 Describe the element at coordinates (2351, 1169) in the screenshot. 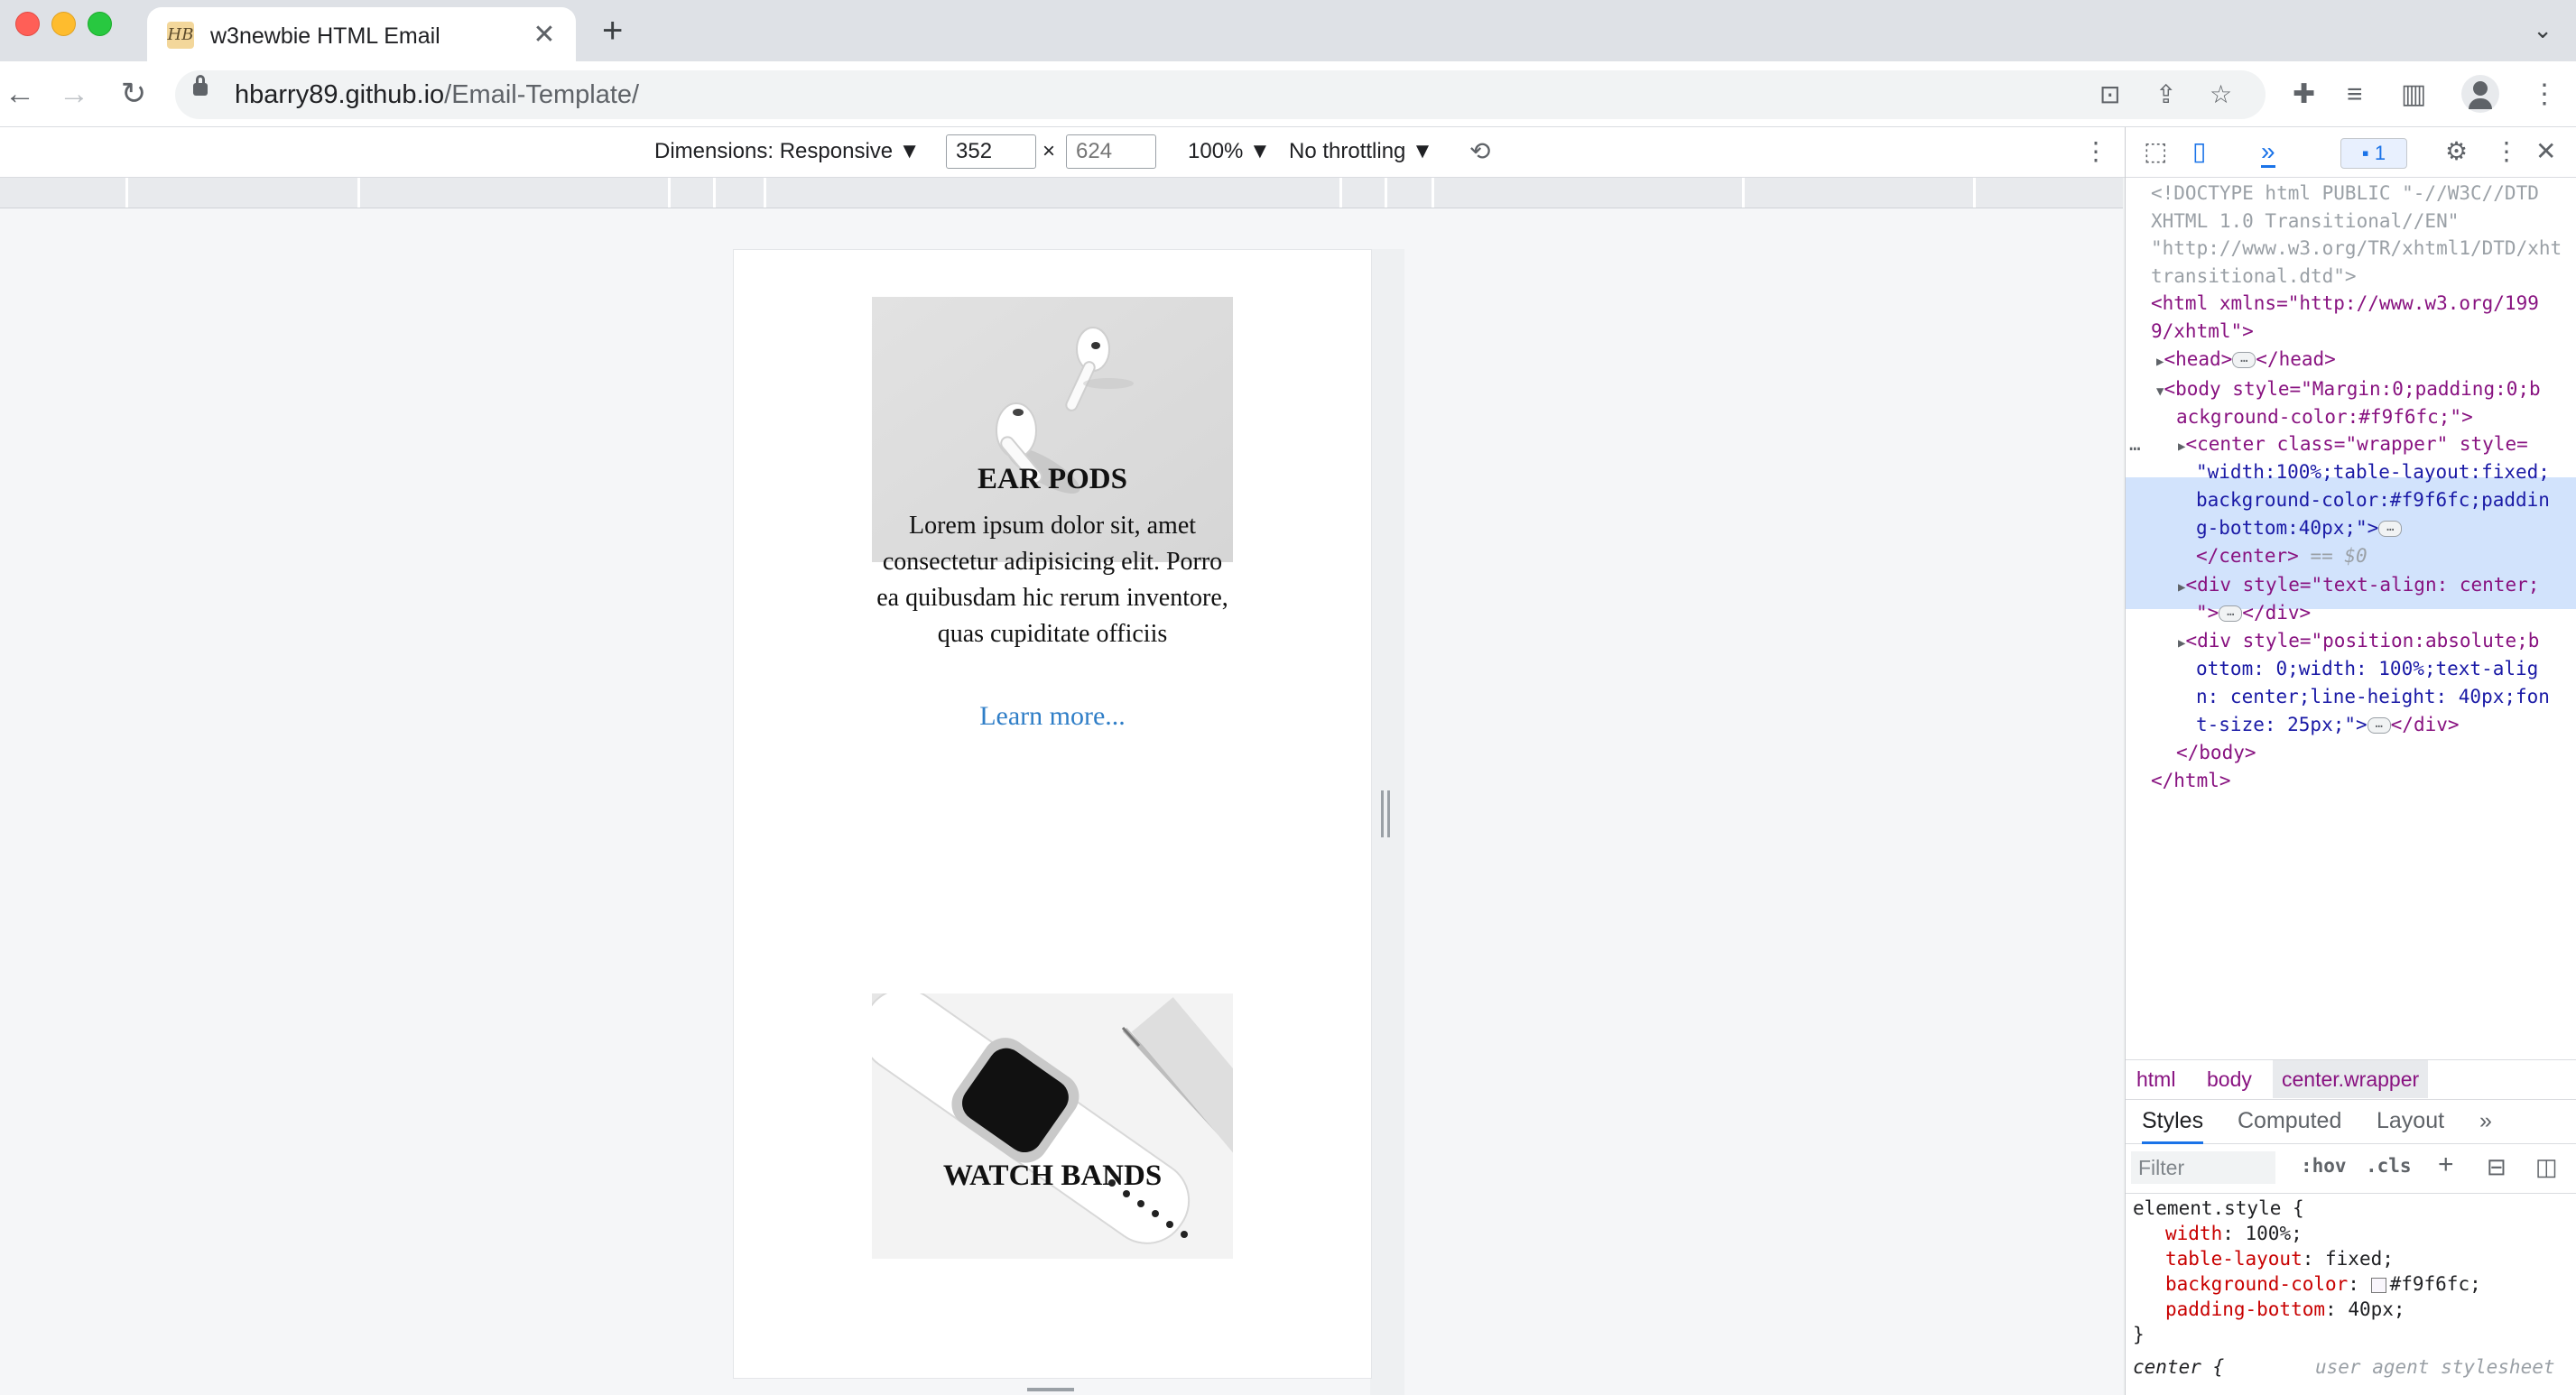

I see `styles-filter-row: Filter :hov .cls + ⊟ ◫` at that location.